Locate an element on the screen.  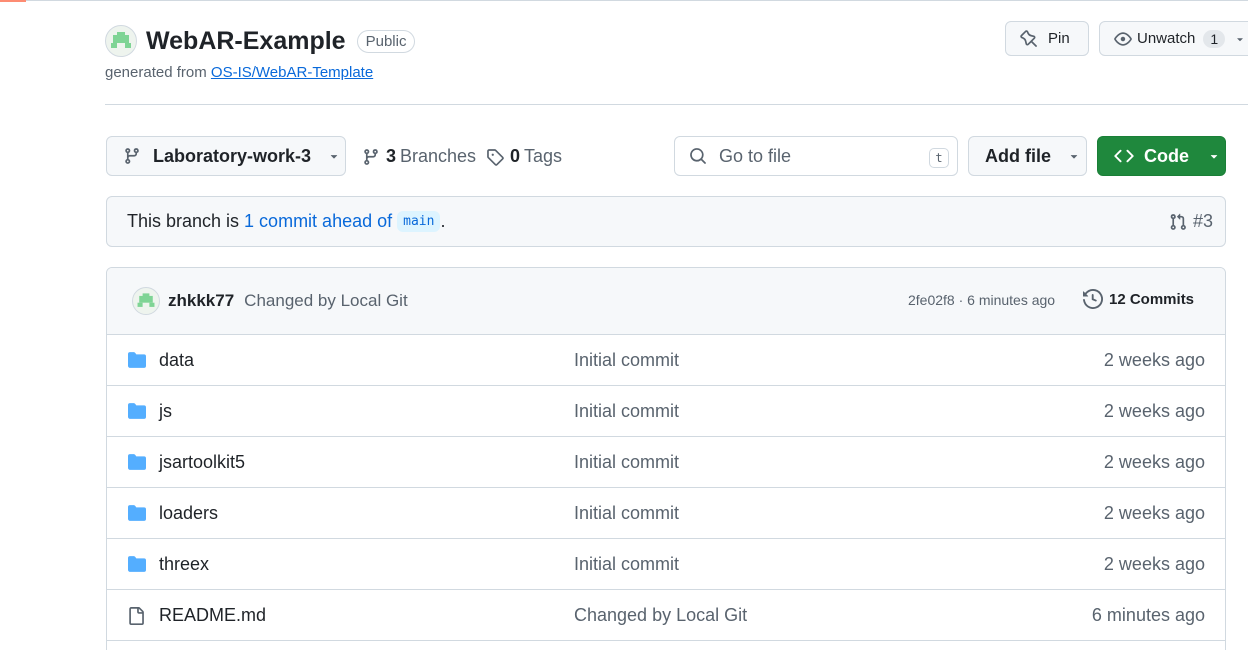
file-name-link: jsartoolkit5 is located at coordinates (202, 462).